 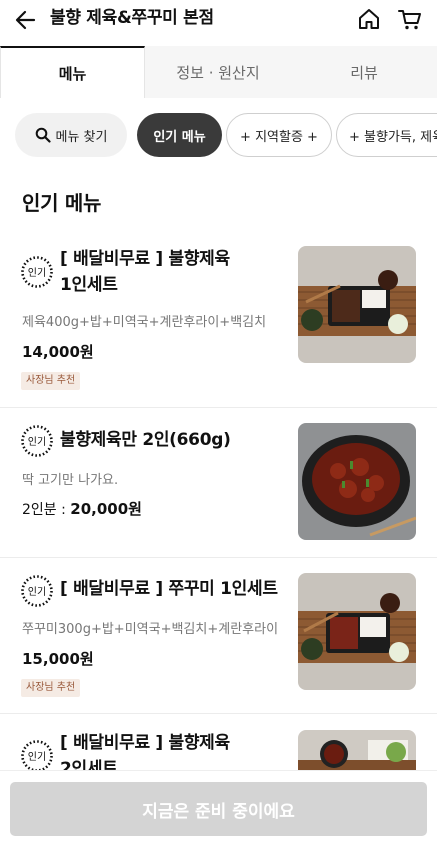 I want to click on tab-info-origin: 정보 · 원산지, so click(x=218, y=72).